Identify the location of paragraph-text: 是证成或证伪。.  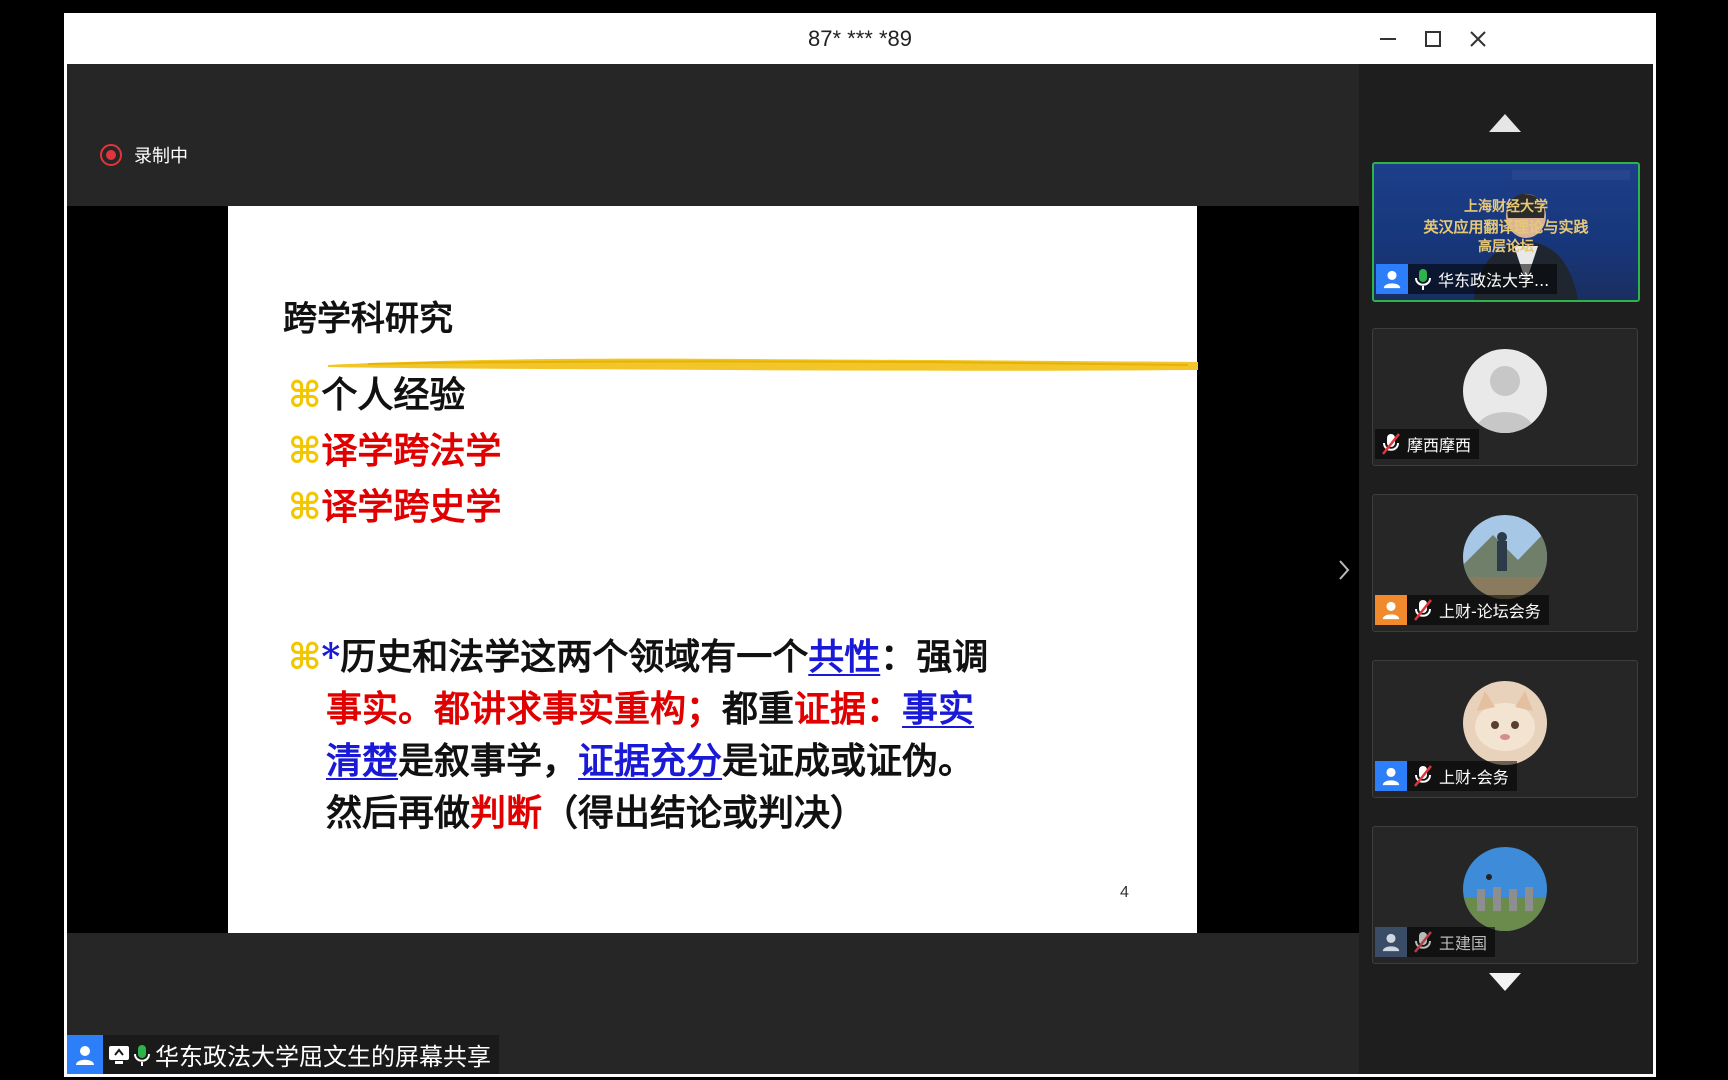
(848, 761).